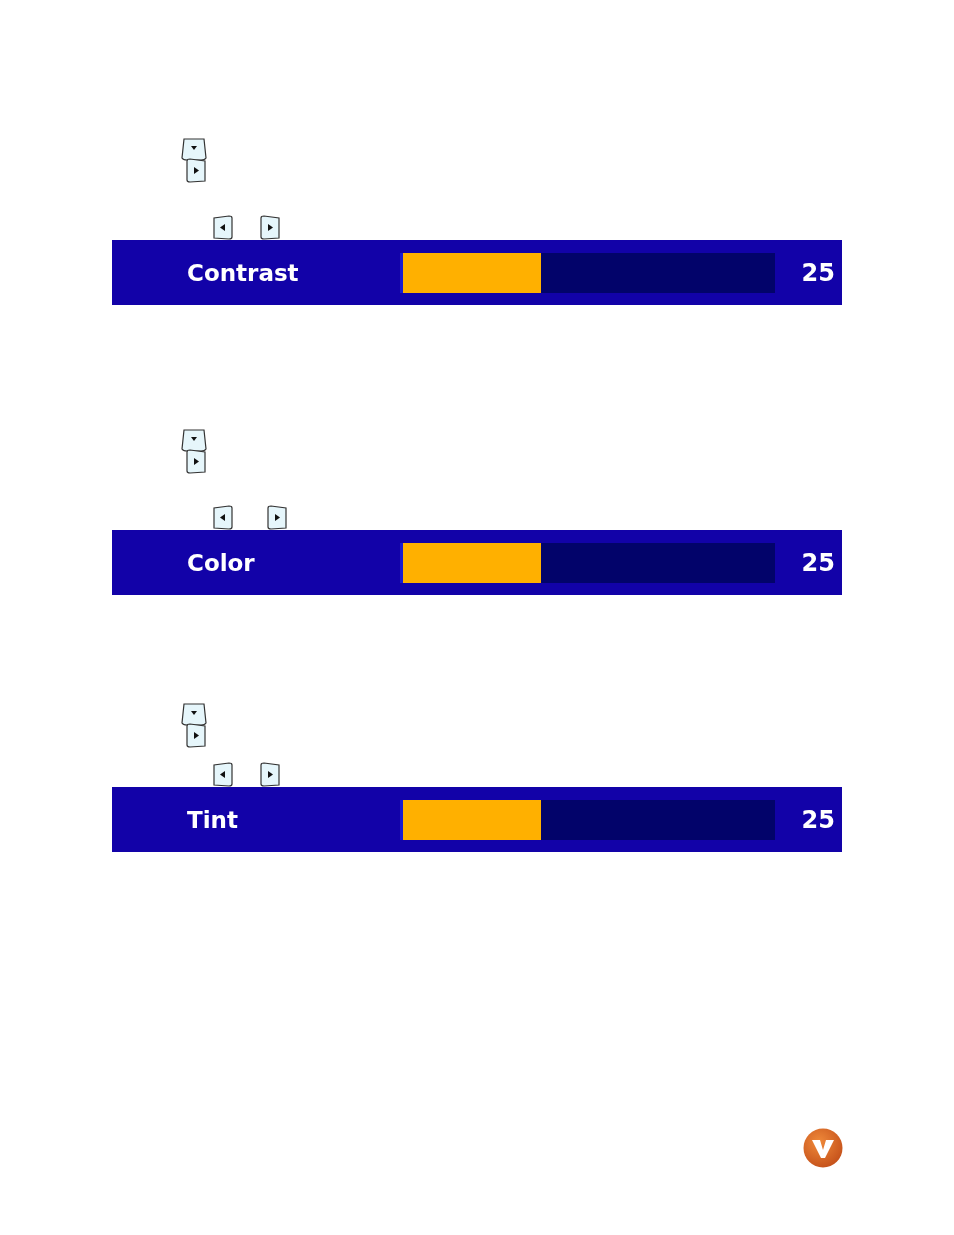 The width and height of the screenshot is (954, 1235). Describe the element at coordinates (221, 562) in the screenshot. I see `setting-label: Color` at that location.